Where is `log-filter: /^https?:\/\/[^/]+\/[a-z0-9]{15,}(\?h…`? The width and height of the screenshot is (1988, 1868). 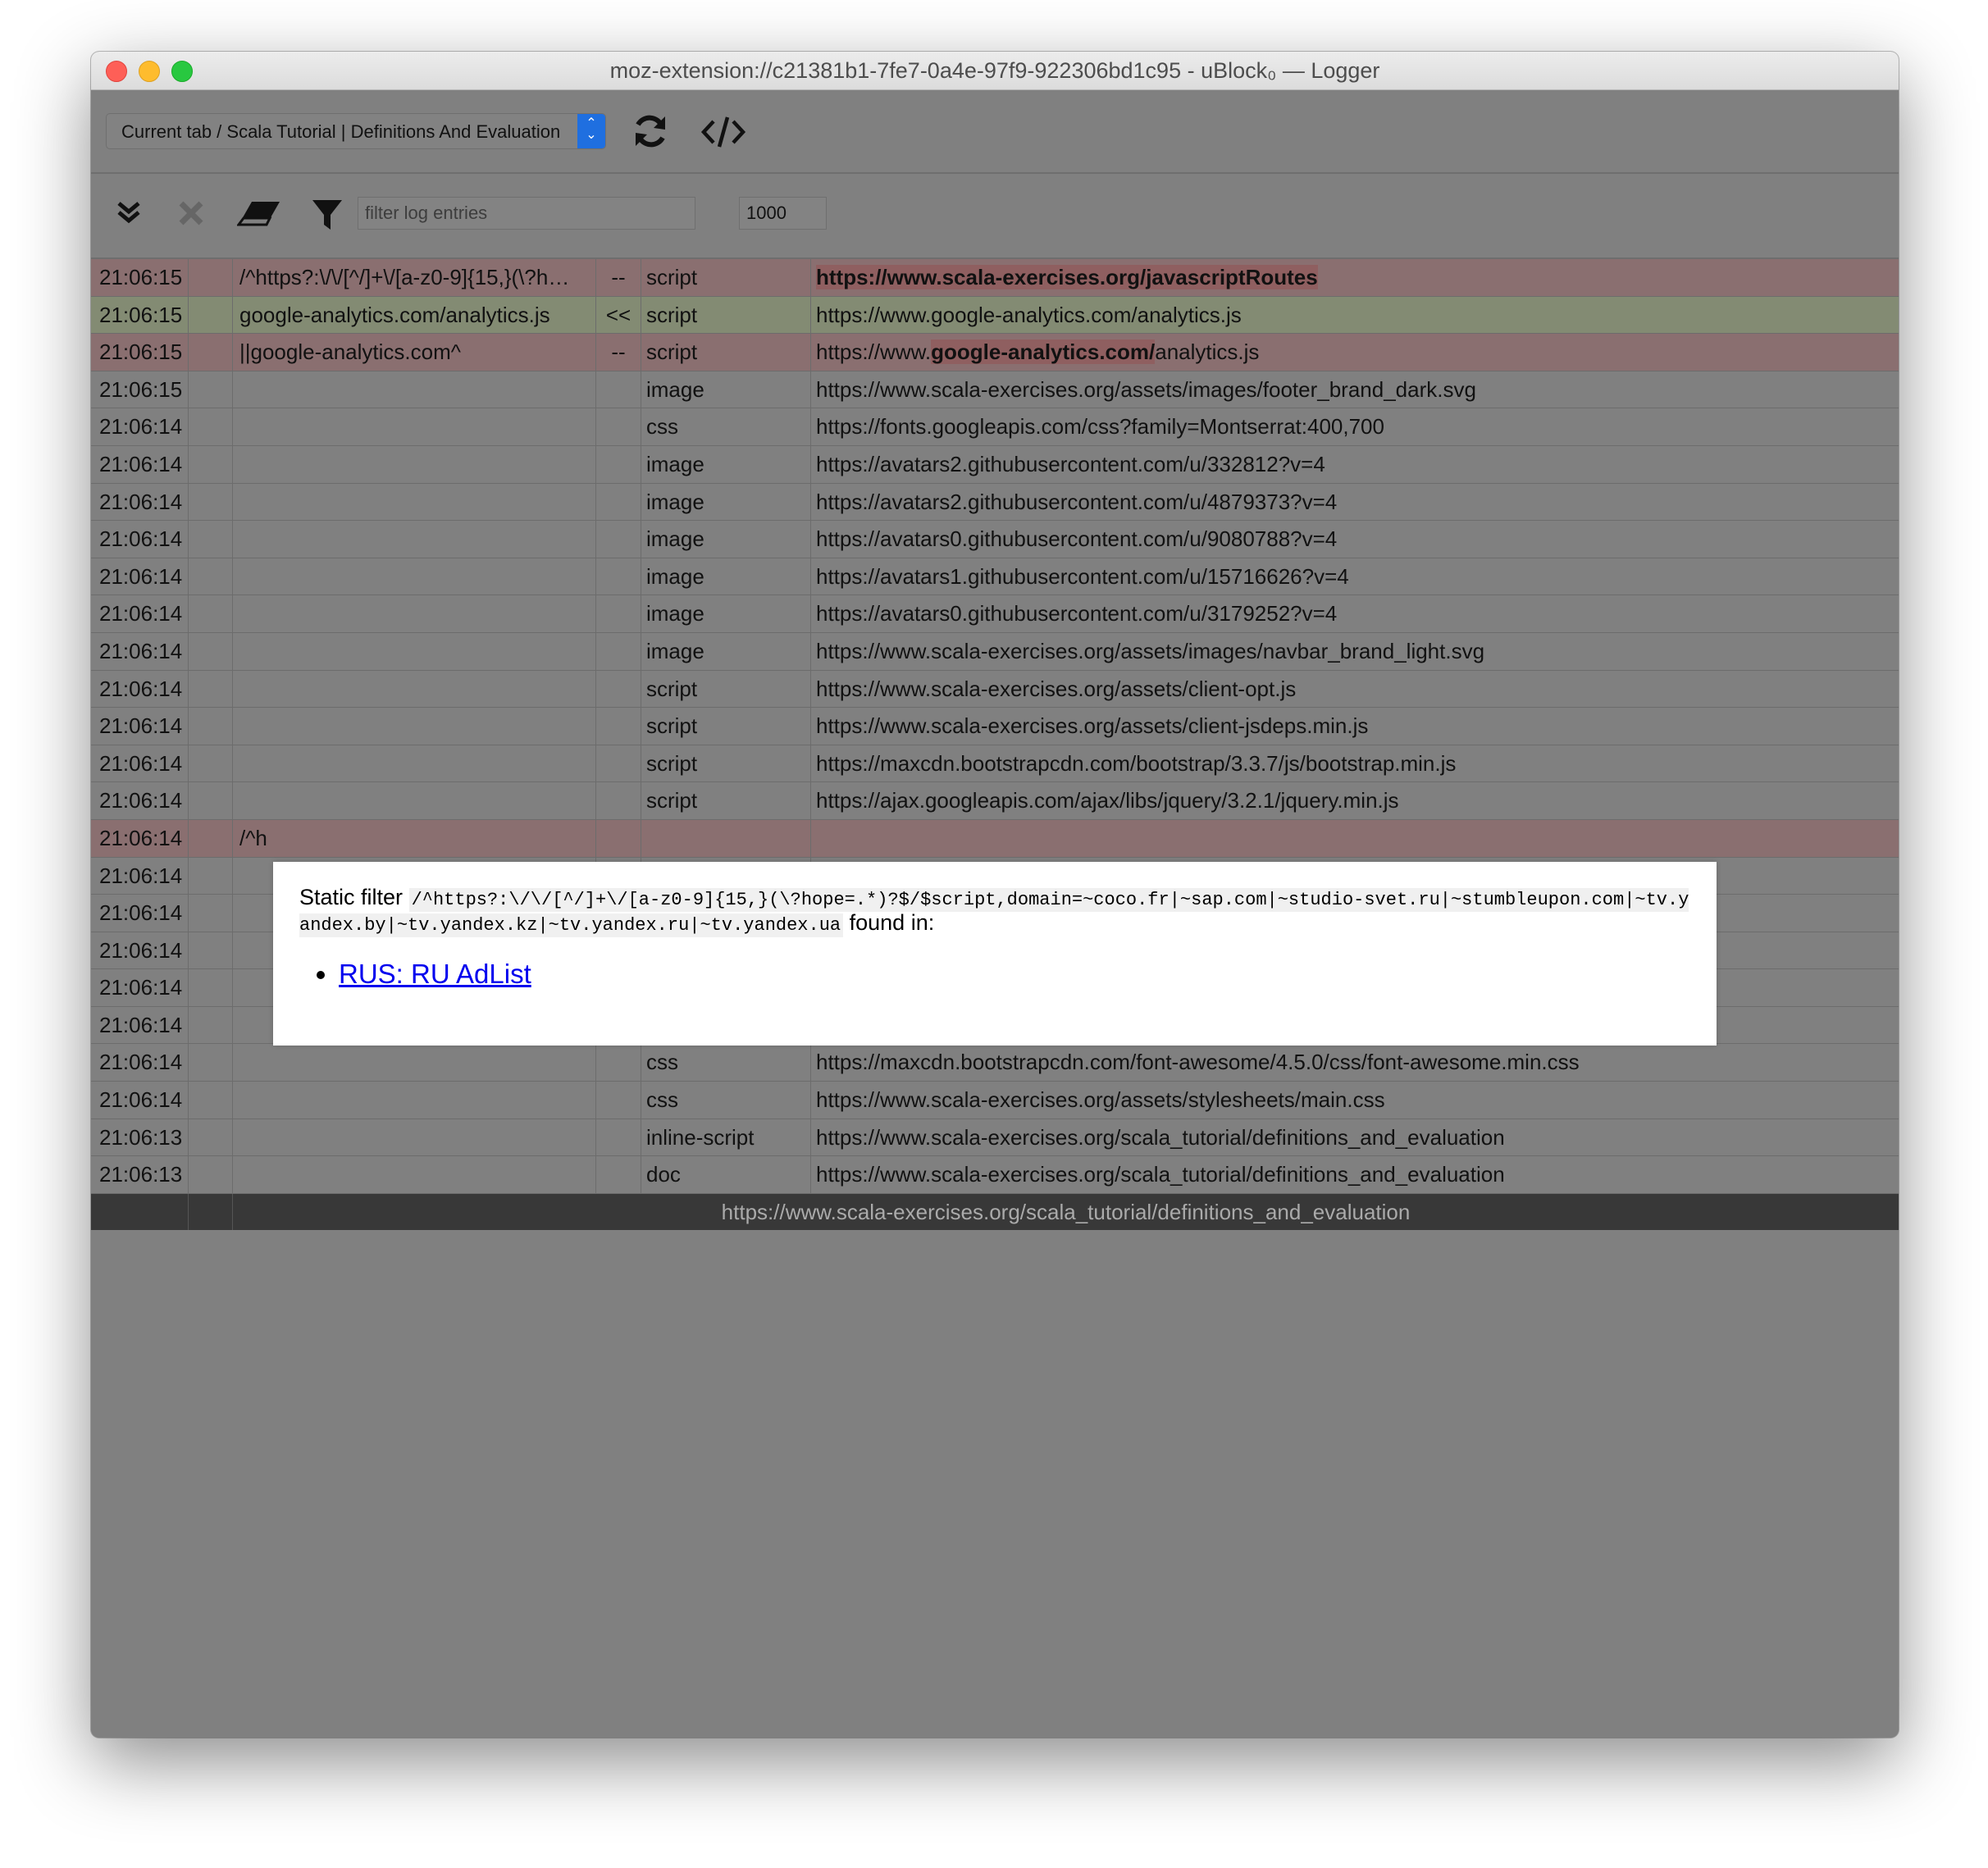
log-filter: /^https?:\/\/[^/]+\/[a-z0-9]{15,}(\?h… is located at coordinates (414, 278).